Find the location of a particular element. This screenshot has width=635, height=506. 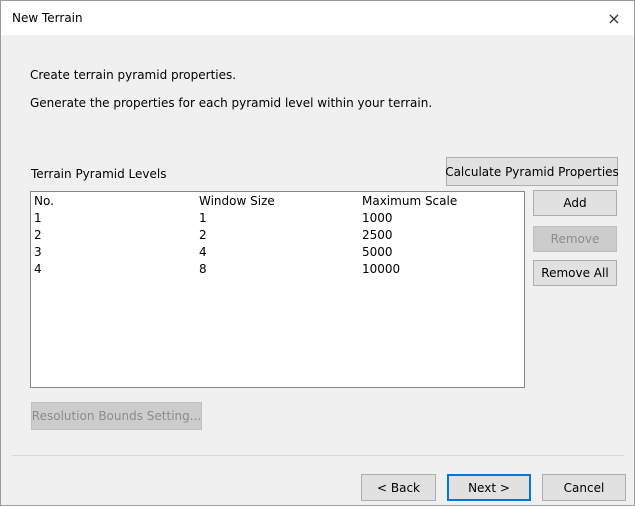

close-icon: × is located at coordinates (614, 18).